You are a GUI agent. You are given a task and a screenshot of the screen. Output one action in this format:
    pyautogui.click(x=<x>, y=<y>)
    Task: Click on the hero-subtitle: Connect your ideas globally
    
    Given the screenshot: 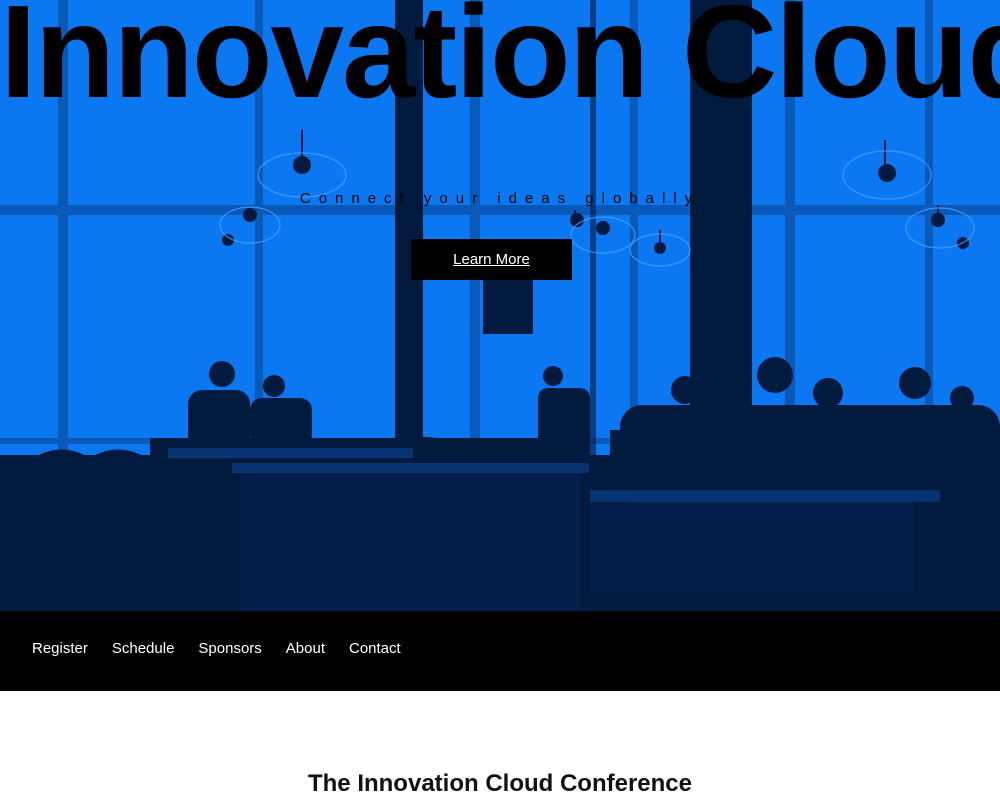 What is the action you would take?
    pyautogui.click(x=500, y=198)
    